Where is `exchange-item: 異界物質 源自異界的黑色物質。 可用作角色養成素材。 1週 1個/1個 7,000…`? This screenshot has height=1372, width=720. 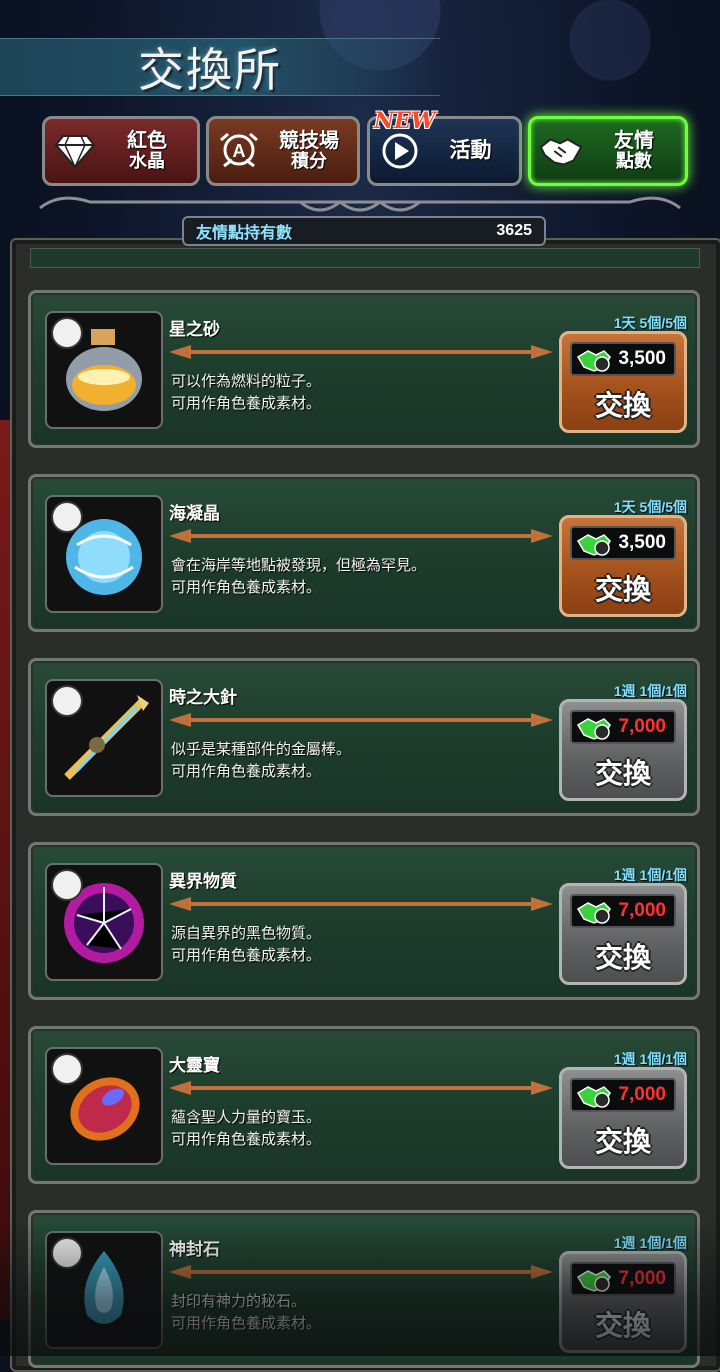
exchange-item: 異界物質 源自異界的黑色物質。 可用作角色養成素材。 1週 1個/1個 7,000… is located at coordinates (364, 921).